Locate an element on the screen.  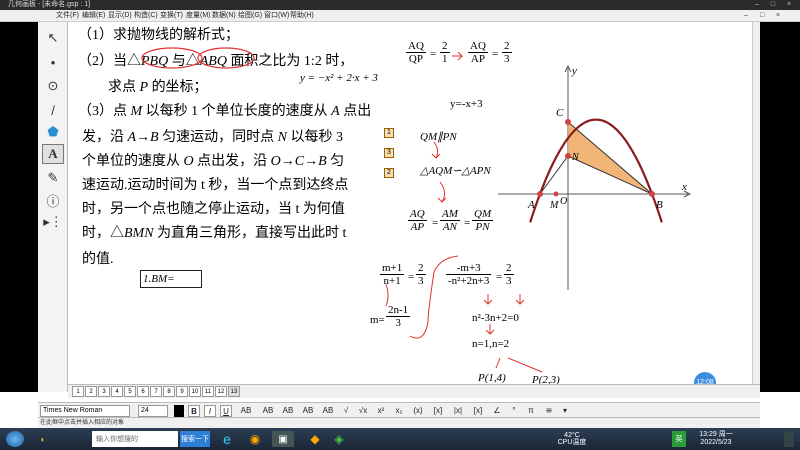
label-a: A is located at coordinates (531, 205).